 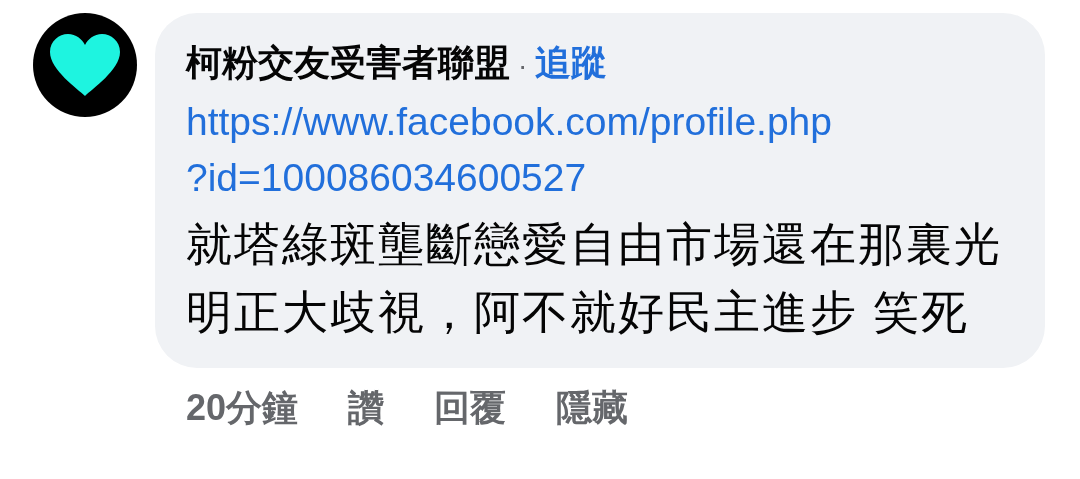 I want to click on heart-icon, so click(x=85, y=65).